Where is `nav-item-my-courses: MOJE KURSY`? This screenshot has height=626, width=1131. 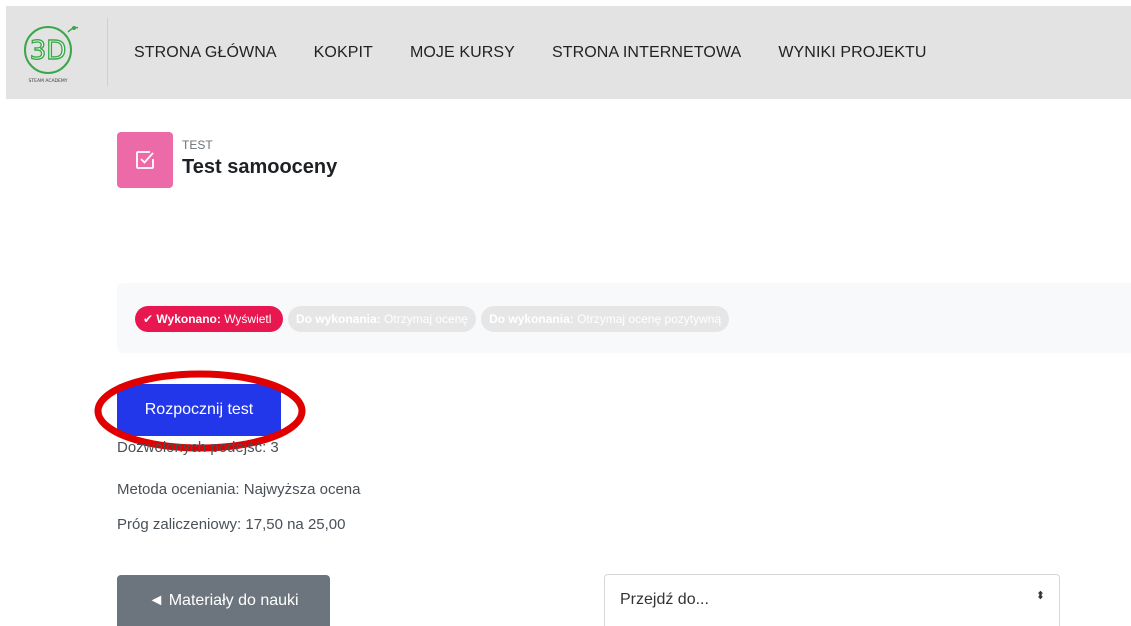 nav-item-my-courses: MOJE KURSY is located at coordinates (462, 53).